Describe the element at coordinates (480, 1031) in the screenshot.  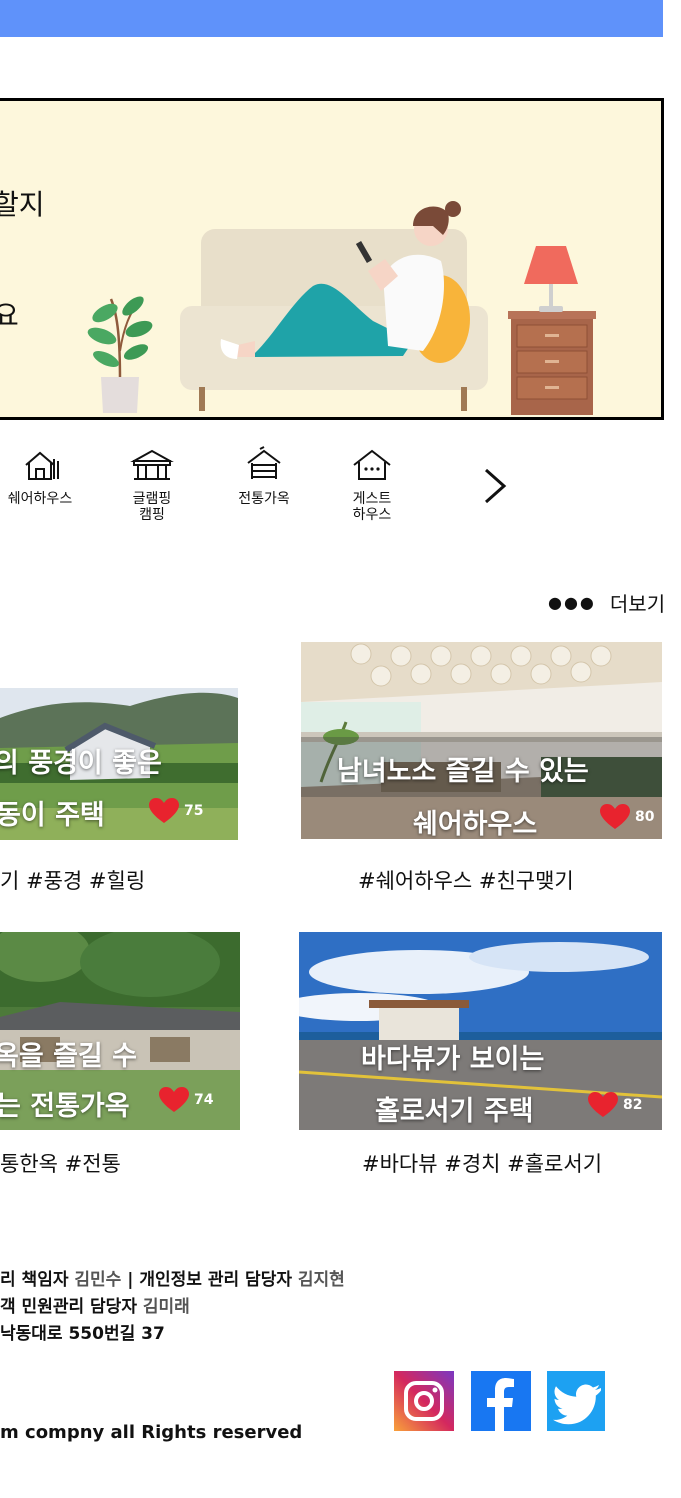
I see `listing-card-ocean-view-house: 바다뷰가 보이는 홀로서기 주택 82` at that location.